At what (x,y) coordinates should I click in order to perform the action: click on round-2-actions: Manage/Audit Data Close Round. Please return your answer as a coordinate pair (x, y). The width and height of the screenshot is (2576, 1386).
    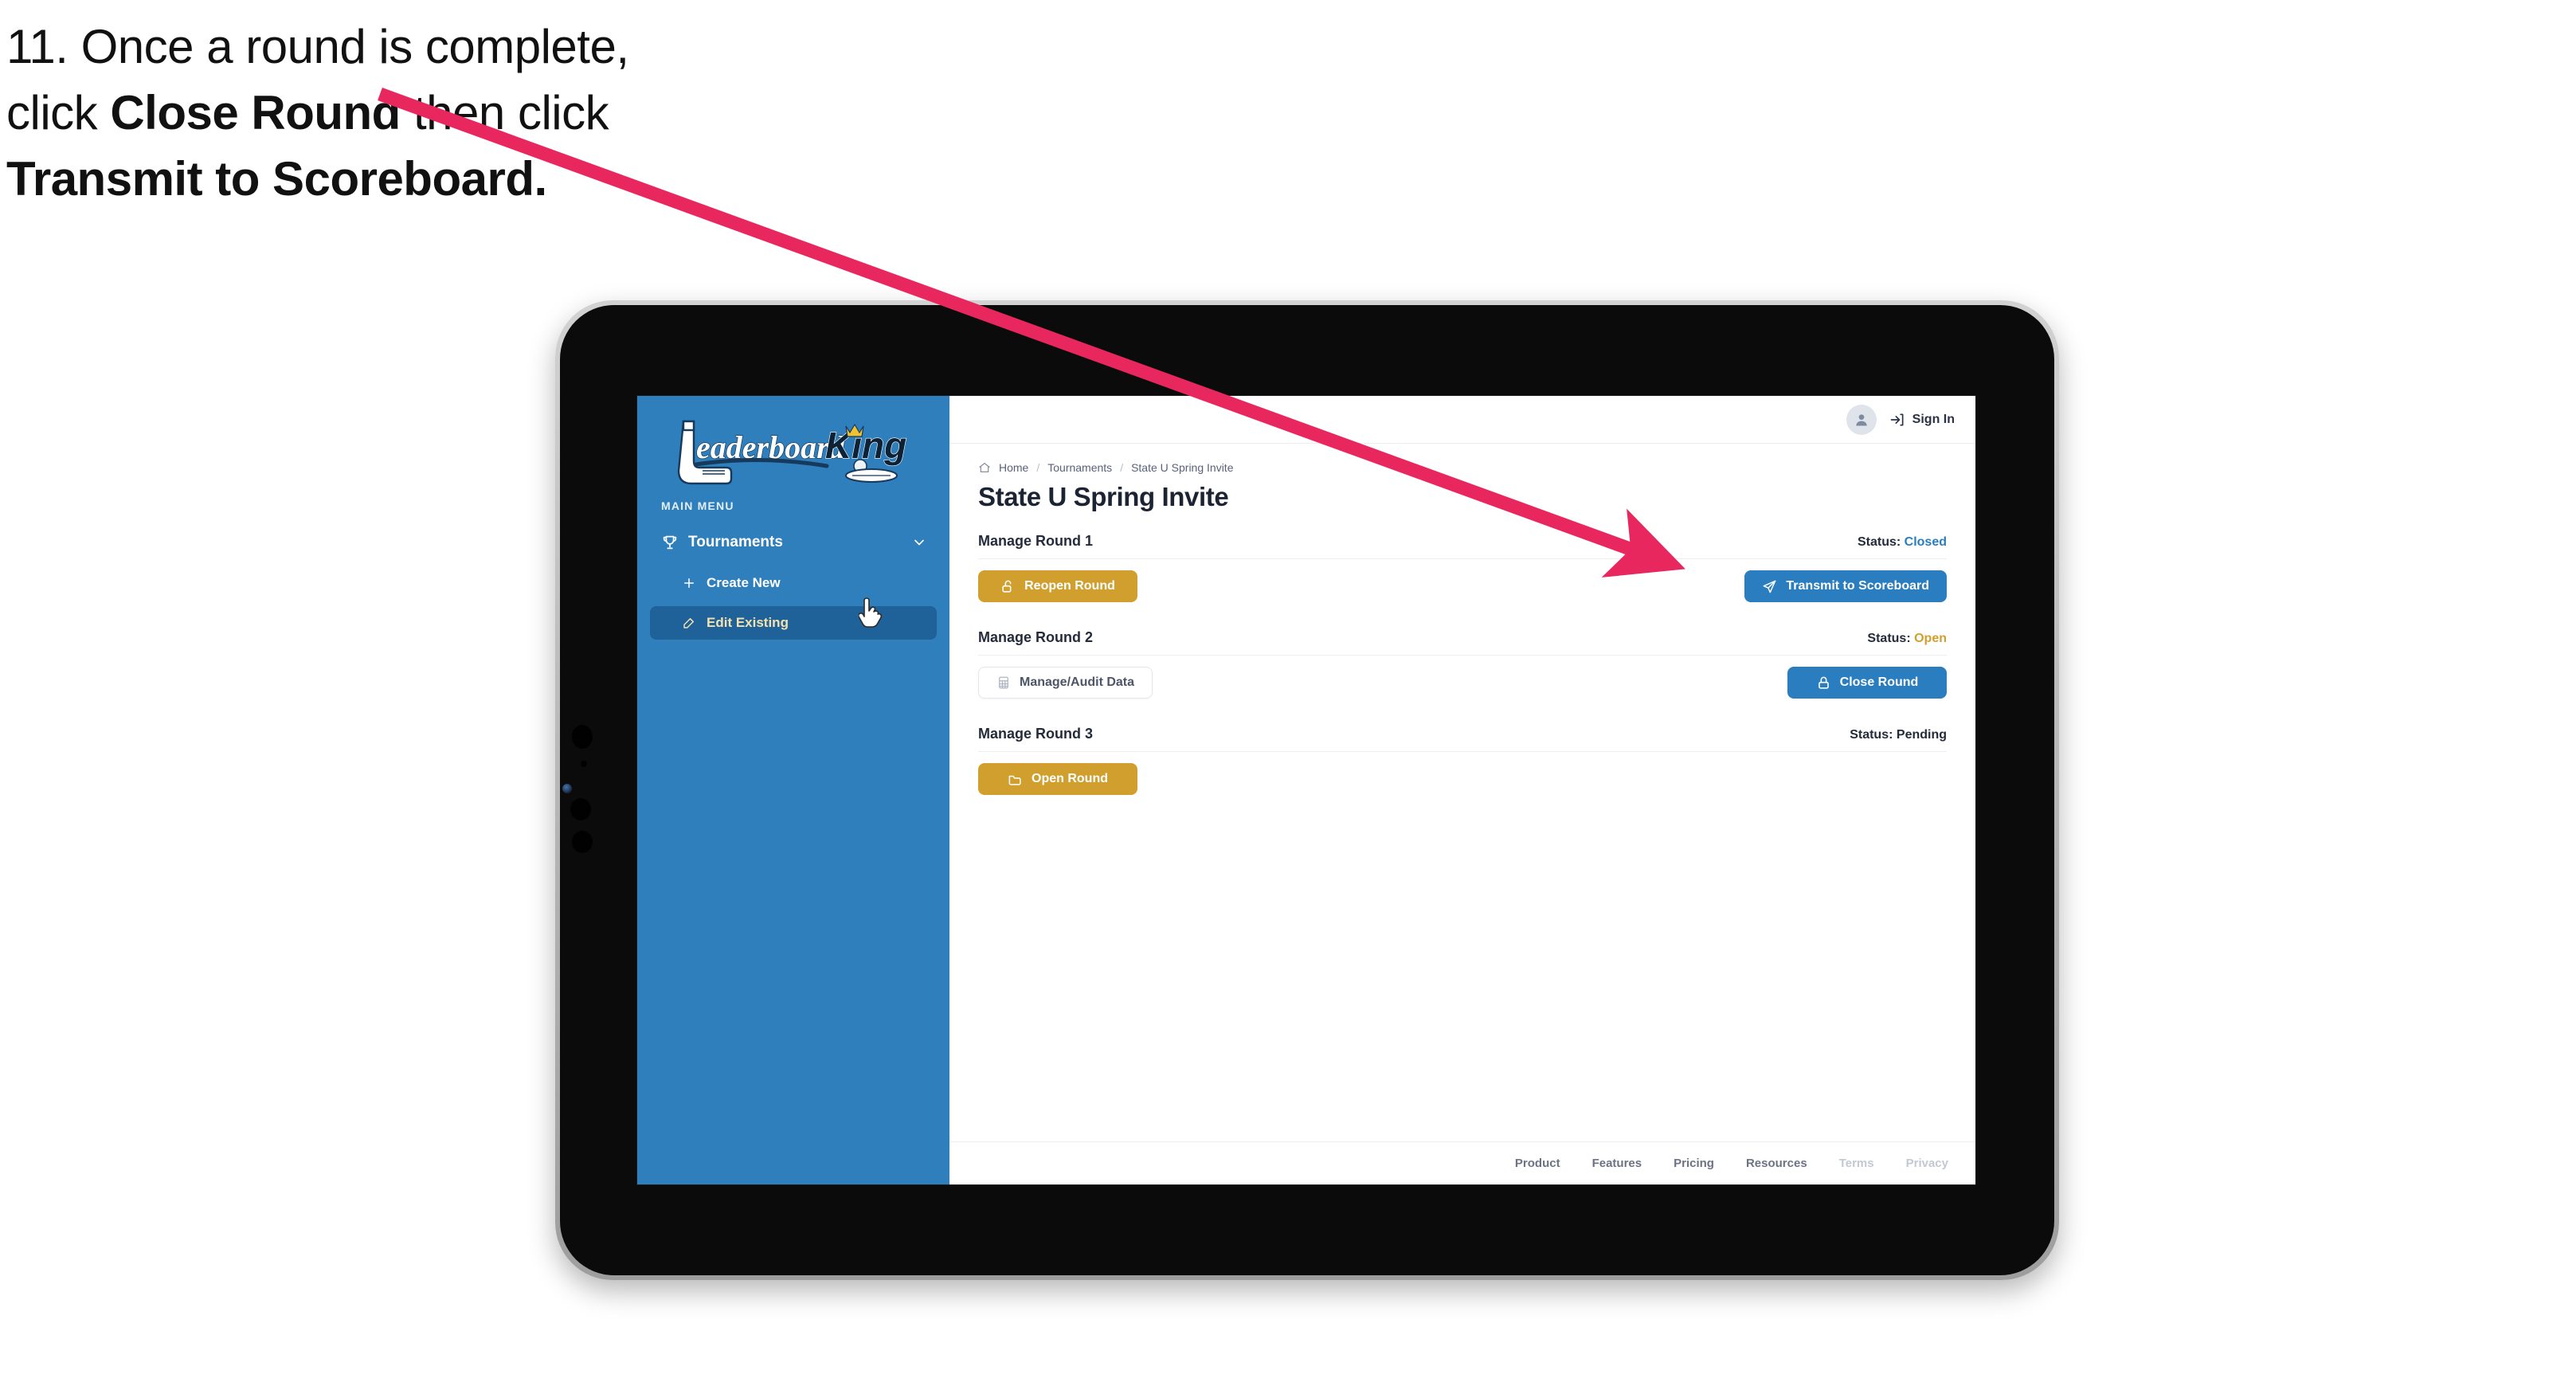
    Looking at the image, I should click on (1462, 683).